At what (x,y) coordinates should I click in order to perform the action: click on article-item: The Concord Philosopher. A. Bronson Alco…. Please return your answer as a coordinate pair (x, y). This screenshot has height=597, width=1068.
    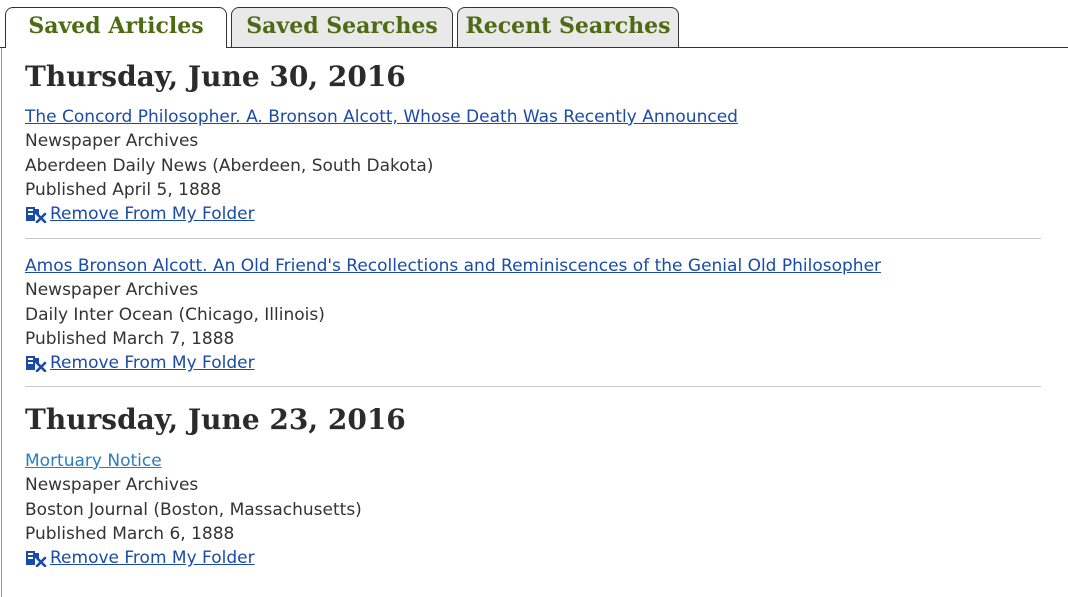
    Looking at the image, I should click on (381, 165).